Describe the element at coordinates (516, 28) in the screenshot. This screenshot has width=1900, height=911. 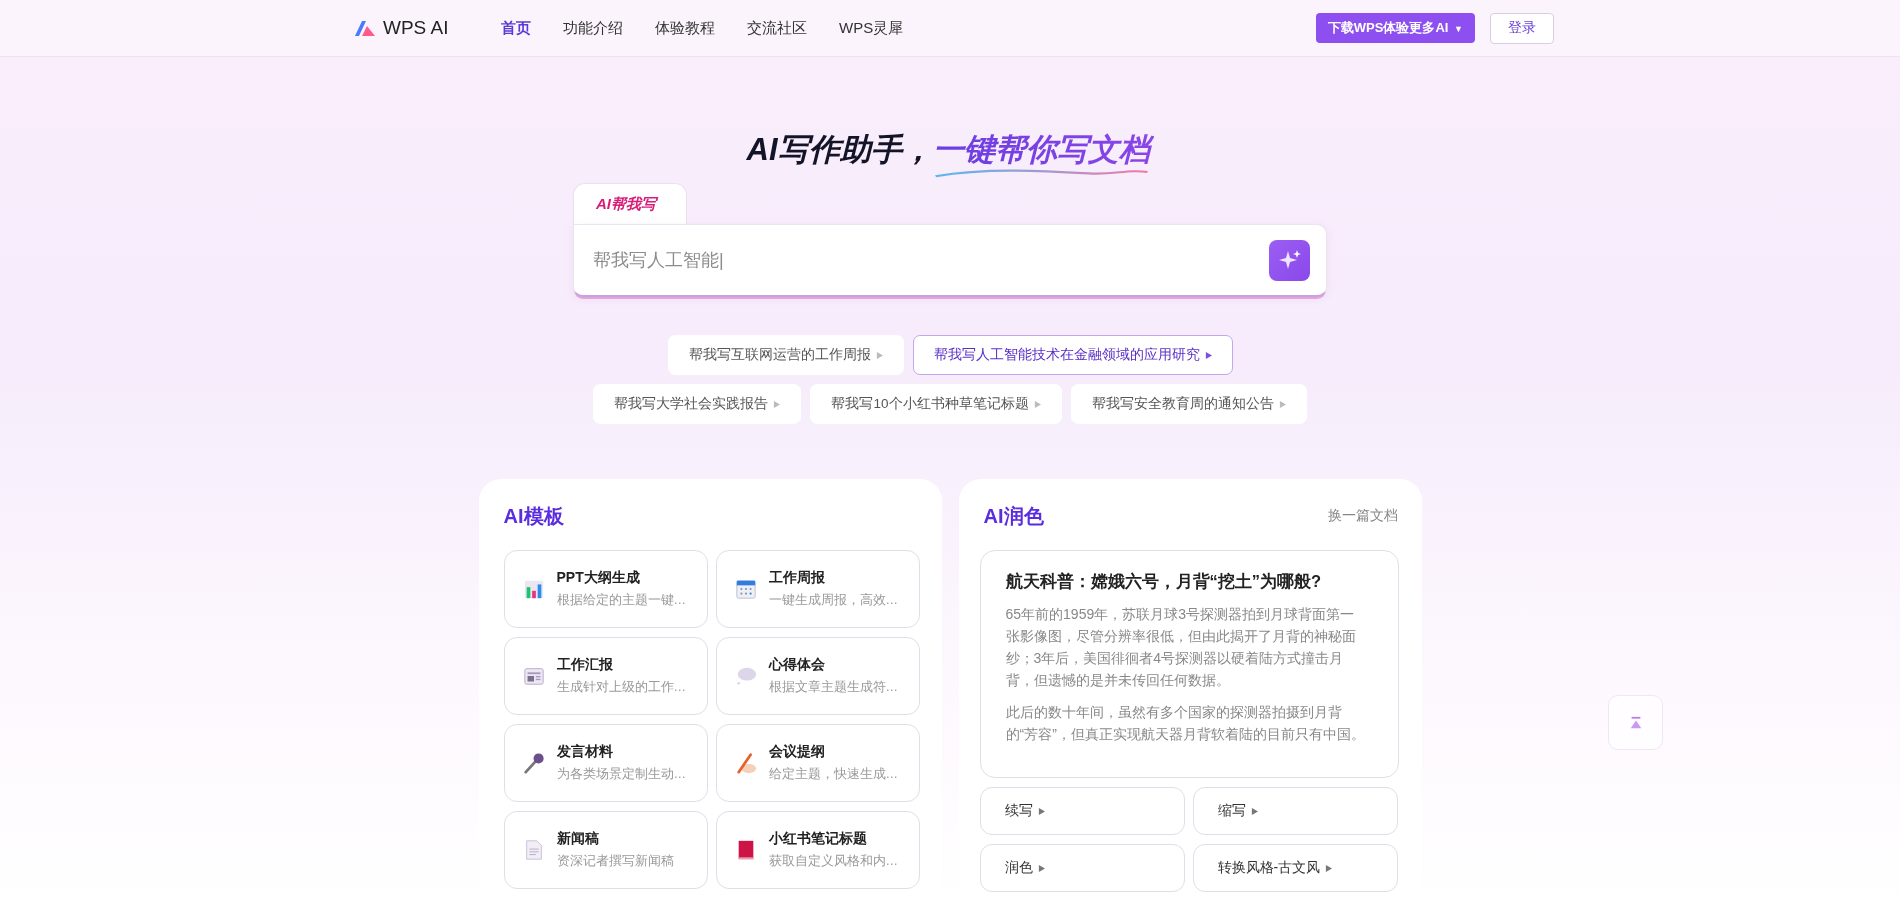
I see `nav-link: 首页` at that location.